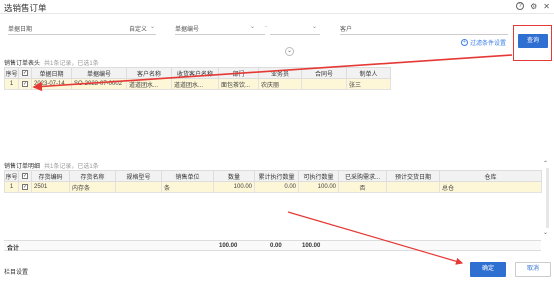  I want to click on row-name: 内存条, so click(92, 187).